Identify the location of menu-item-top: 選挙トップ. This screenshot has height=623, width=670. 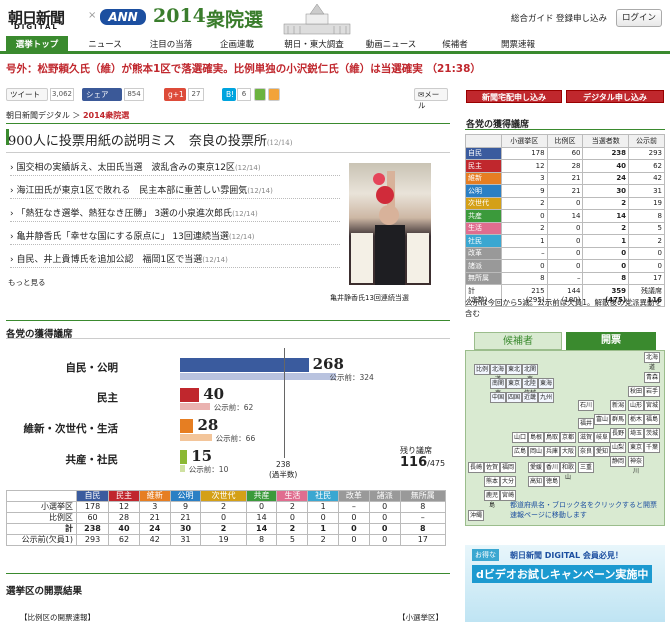
(37, 45).